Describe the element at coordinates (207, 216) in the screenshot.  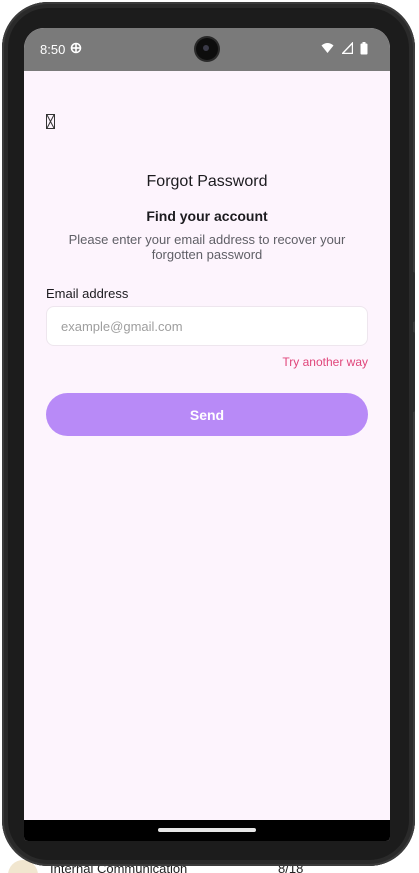
I see `section-subtitle: Find your account` at that location.